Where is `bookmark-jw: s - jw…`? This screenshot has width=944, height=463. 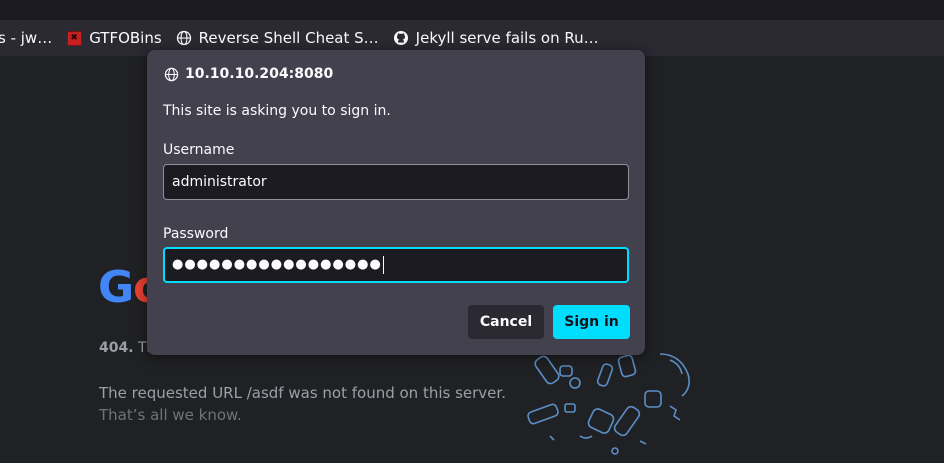
bookmark-jw: s - jw… is located at coordinates (26, 38).